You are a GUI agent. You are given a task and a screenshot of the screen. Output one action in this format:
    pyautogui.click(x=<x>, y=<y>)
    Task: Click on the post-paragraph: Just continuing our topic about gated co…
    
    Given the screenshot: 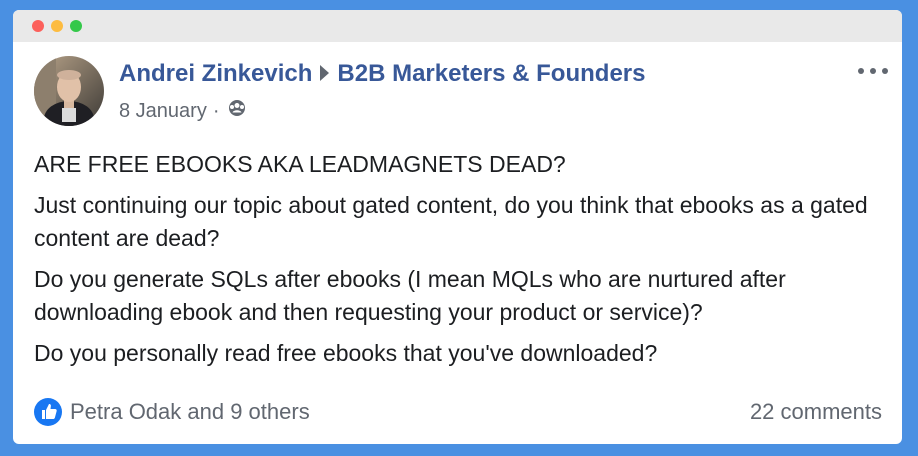 What is the action you would take?
    pyautogui.click(x=451, y=221)
    